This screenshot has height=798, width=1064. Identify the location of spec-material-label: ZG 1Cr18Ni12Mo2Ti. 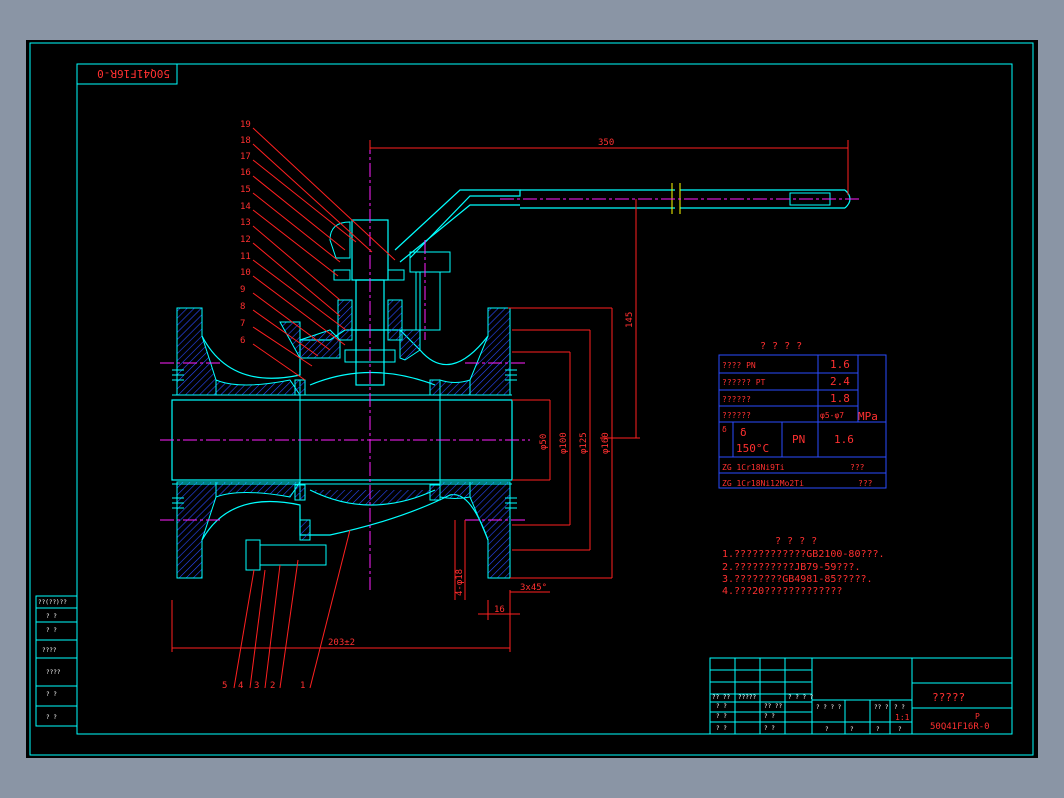
(763, 483).